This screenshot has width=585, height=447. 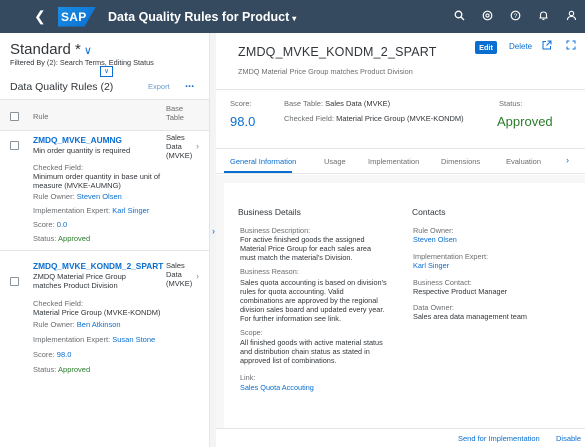 I want to click on rule-name: ZMDQ_MVKE_KONDM_2_SPART, so click(x=98, y=266).